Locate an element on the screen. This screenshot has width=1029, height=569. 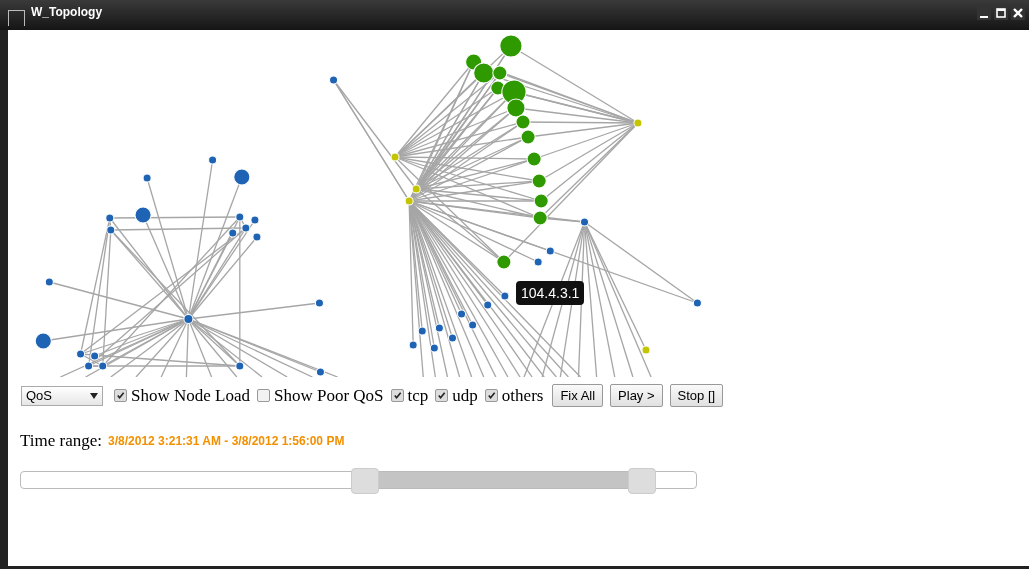
checkbox-label: others is located at coordinates (522, 395).